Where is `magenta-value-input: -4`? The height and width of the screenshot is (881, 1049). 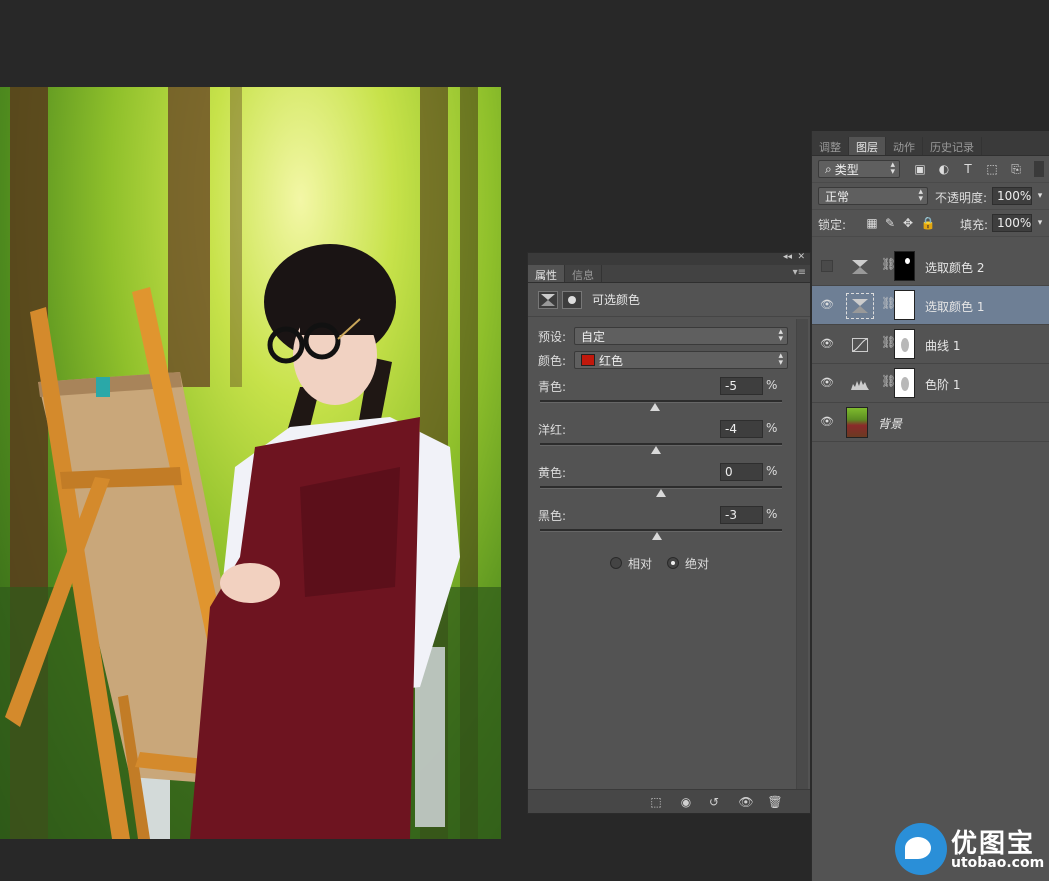
magenta-value-input: -4 is located at coordinates (741, 429).